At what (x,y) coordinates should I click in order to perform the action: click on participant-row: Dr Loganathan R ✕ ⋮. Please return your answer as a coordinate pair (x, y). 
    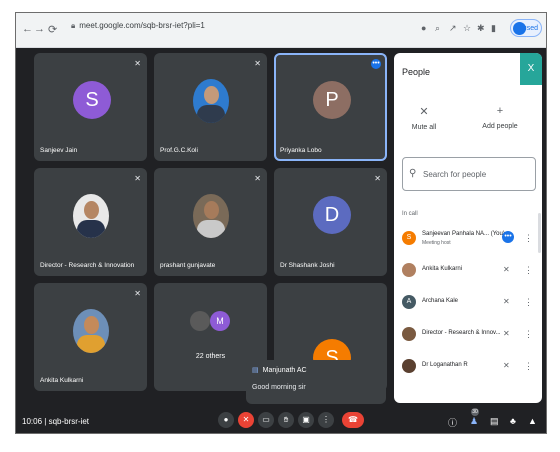
    Looking at the image, I should click on (468, 367).